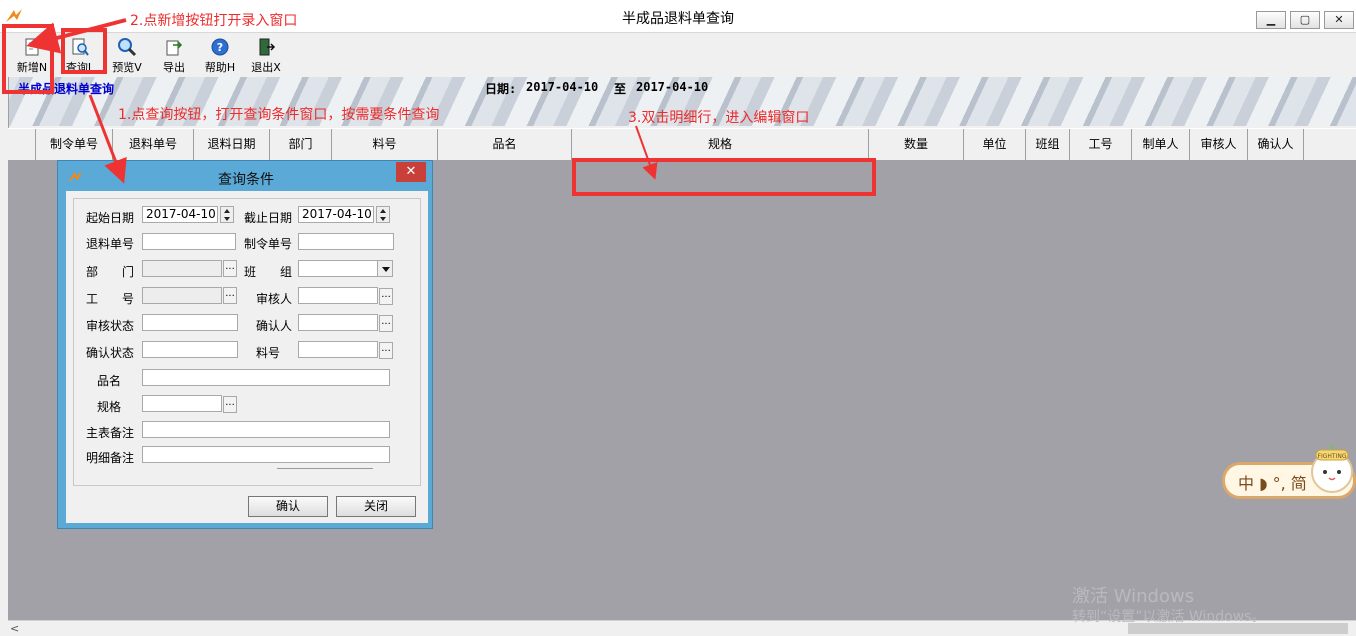 This screenshot has width=1356, height=636. What do you see at coordinates (109, 407) in the screenshot?
I see `spec-label: 规格` at bounding box center [109, 407].